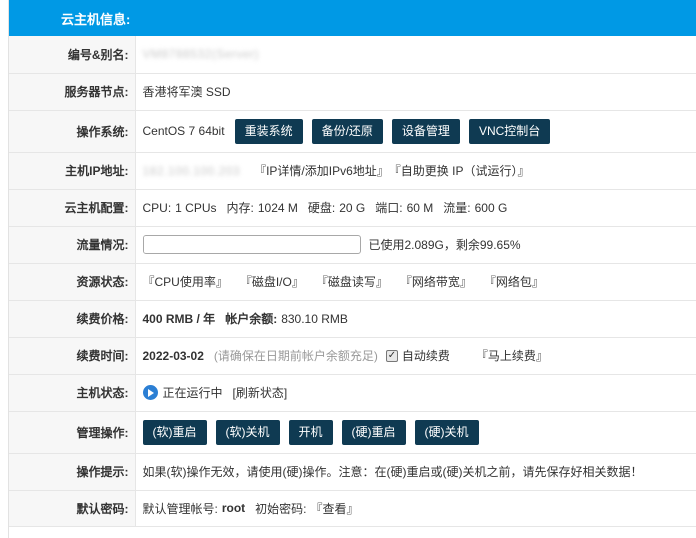 This screenshot has height=538, width=696. Describe the element at coordinates (335, 508) in the screenshot. I see `view-password-link: 『查看』` at that location.